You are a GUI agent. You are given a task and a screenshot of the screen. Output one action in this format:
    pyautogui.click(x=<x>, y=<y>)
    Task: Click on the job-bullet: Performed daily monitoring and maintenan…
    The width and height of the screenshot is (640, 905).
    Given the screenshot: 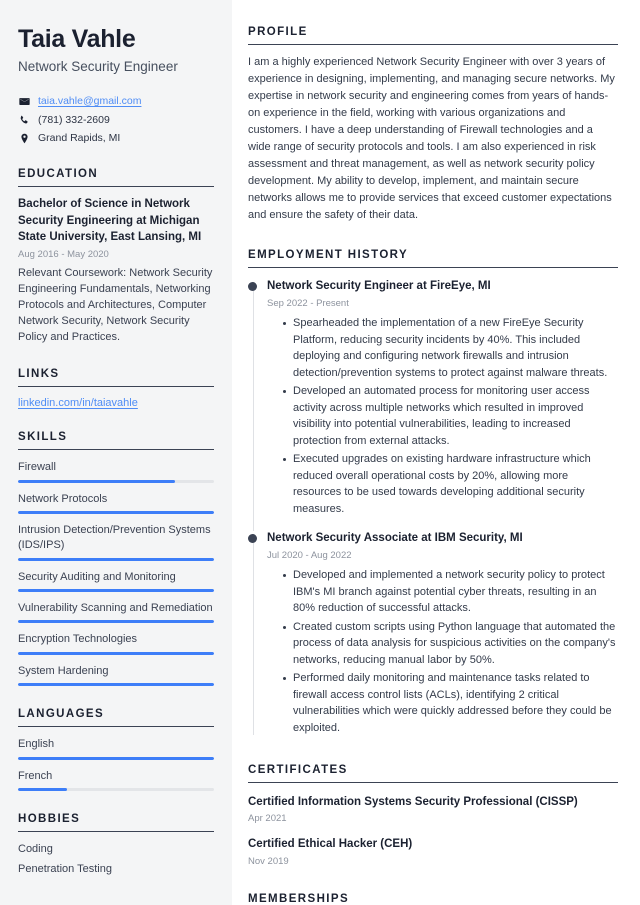 What is the action you would take?
    pyautogui.click(x=450, y=703)
    